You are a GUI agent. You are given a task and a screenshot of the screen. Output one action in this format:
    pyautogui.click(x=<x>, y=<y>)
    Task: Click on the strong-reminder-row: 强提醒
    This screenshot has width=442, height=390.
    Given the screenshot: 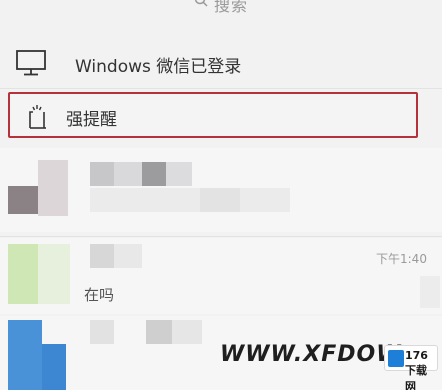 What is the action you would take?
    pyautogui.click(x=213, y=115)
    